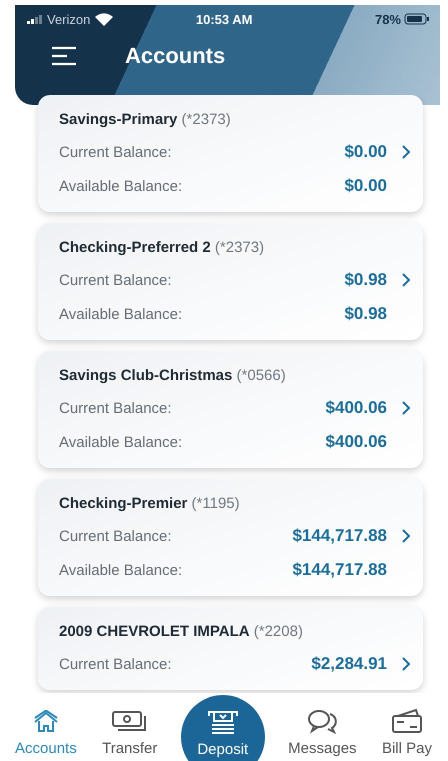  What do you see at coordinates (417, 19) in the screenshot?
I see `battery-icon` at bounding box center [417, 19].